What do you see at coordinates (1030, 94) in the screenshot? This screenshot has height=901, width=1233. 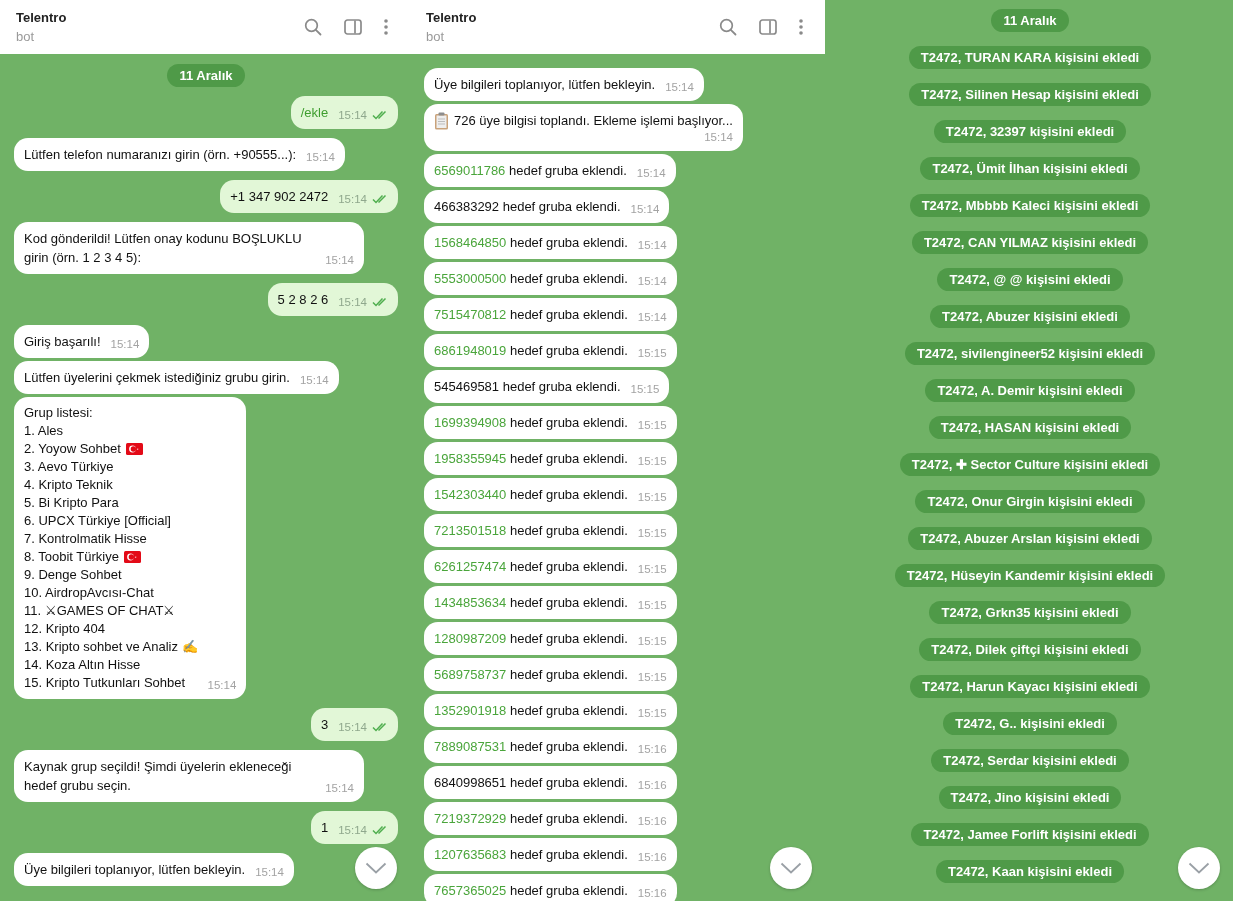 I see `service-message: T2472, Silinen Hesap kişisini ekledi` at bounding box center [1030, 94].